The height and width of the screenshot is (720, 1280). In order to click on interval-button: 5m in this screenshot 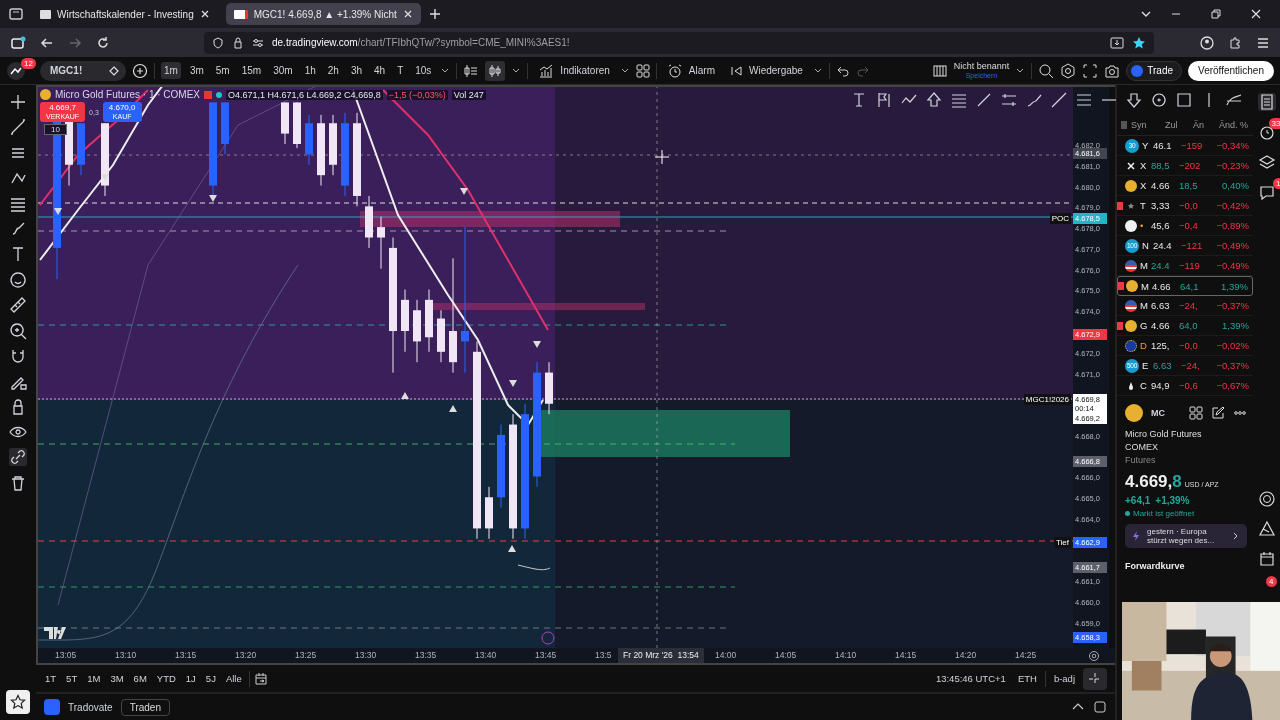, I will do `click(222, 70)`.